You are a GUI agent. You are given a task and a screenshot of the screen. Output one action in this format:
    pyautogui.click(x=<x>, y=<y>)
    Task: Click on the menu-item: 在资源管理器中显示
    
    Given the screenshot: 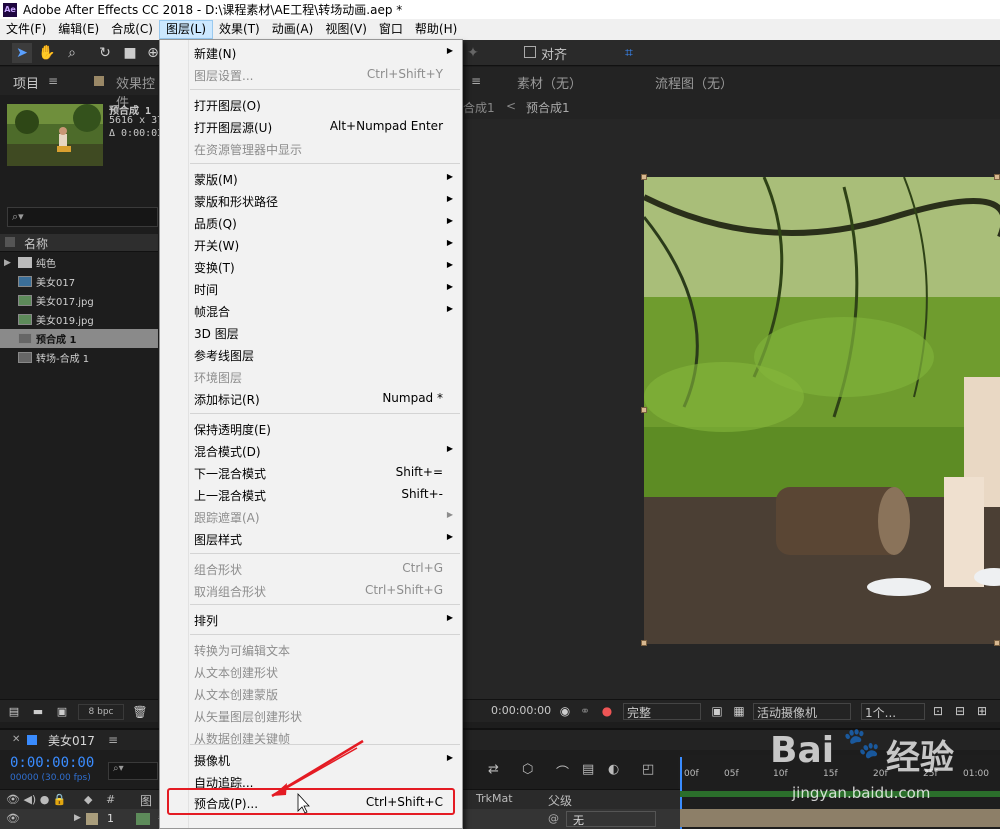 What is the action you would take?
    pyautogui.click(x=311, y=149)
    